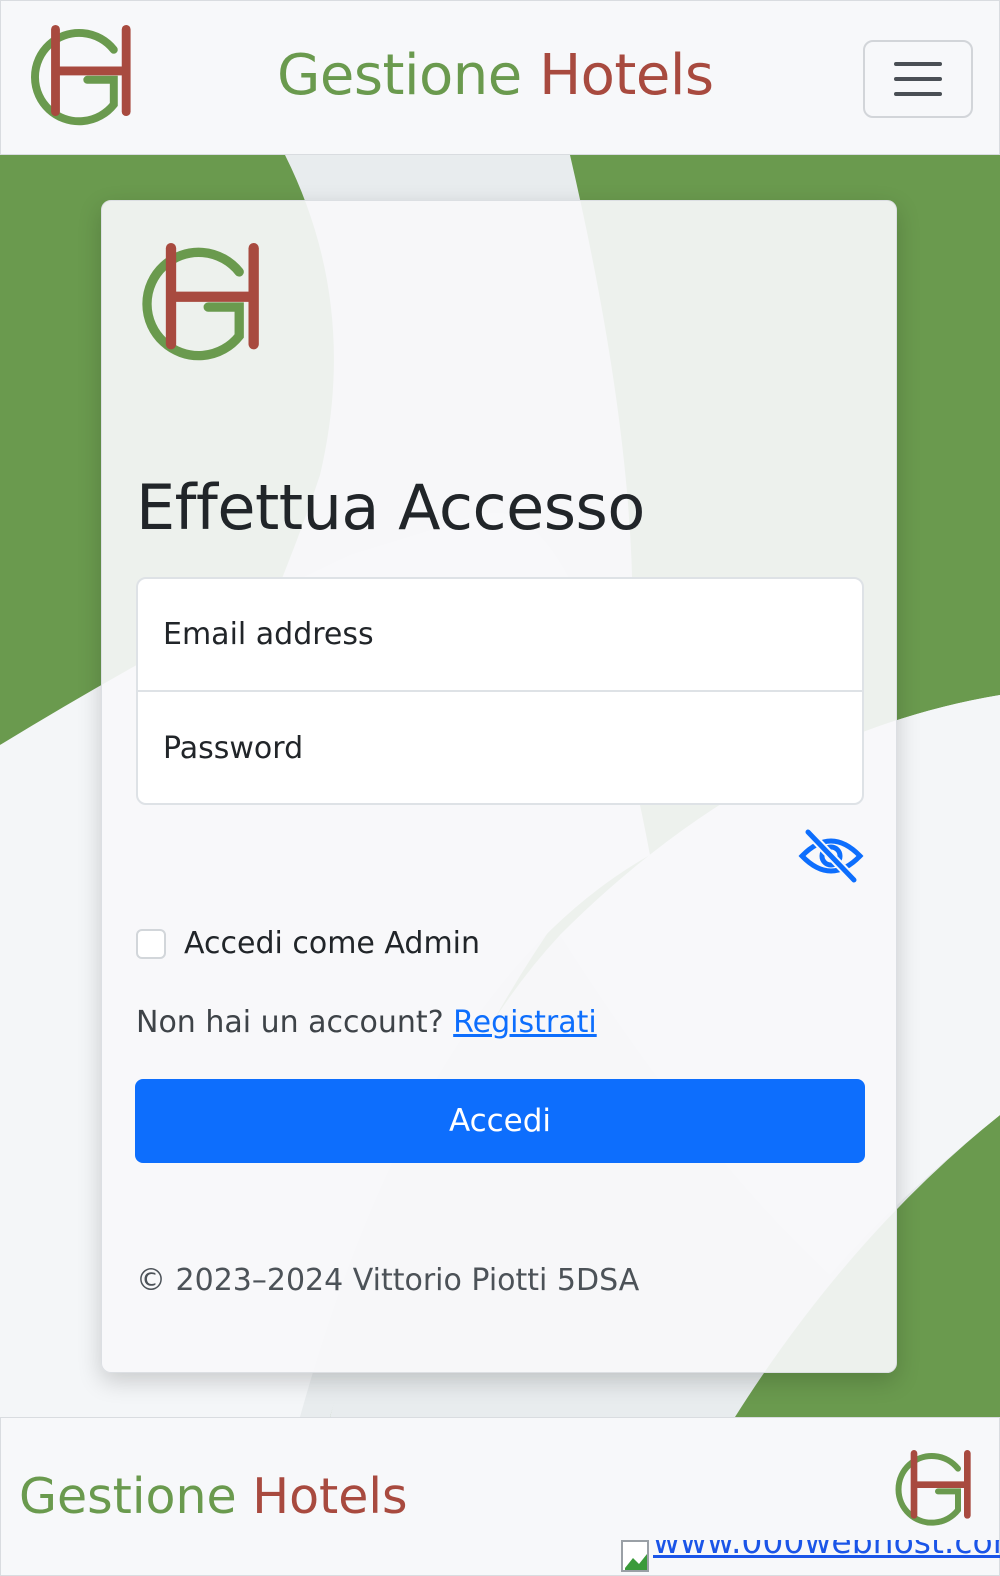 The image size is (1000, 1576). What do you see at coordinates (918, 64) in the screenshot?
I see `hamburger-icon` at bounding box center [918, 64].